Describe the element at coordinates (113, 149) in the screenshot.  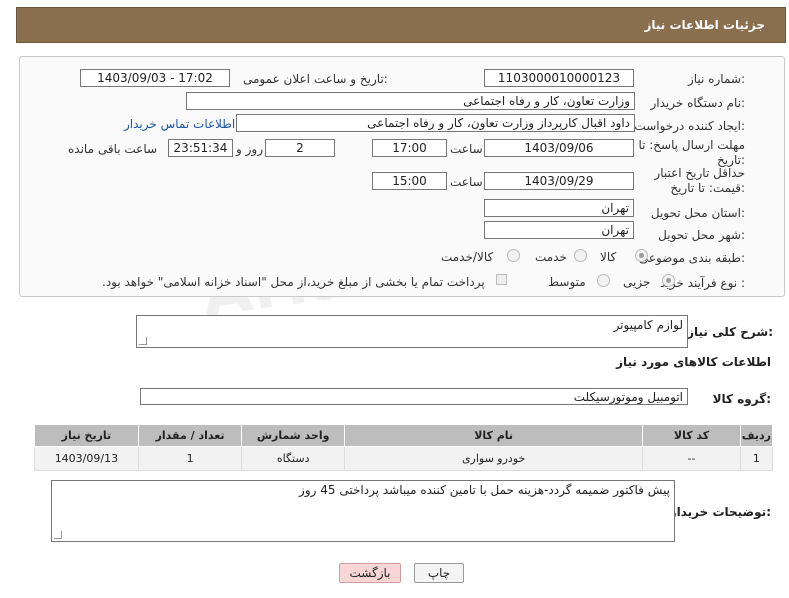
I see `remaining-label: ساعت باقی مانده` at that location.